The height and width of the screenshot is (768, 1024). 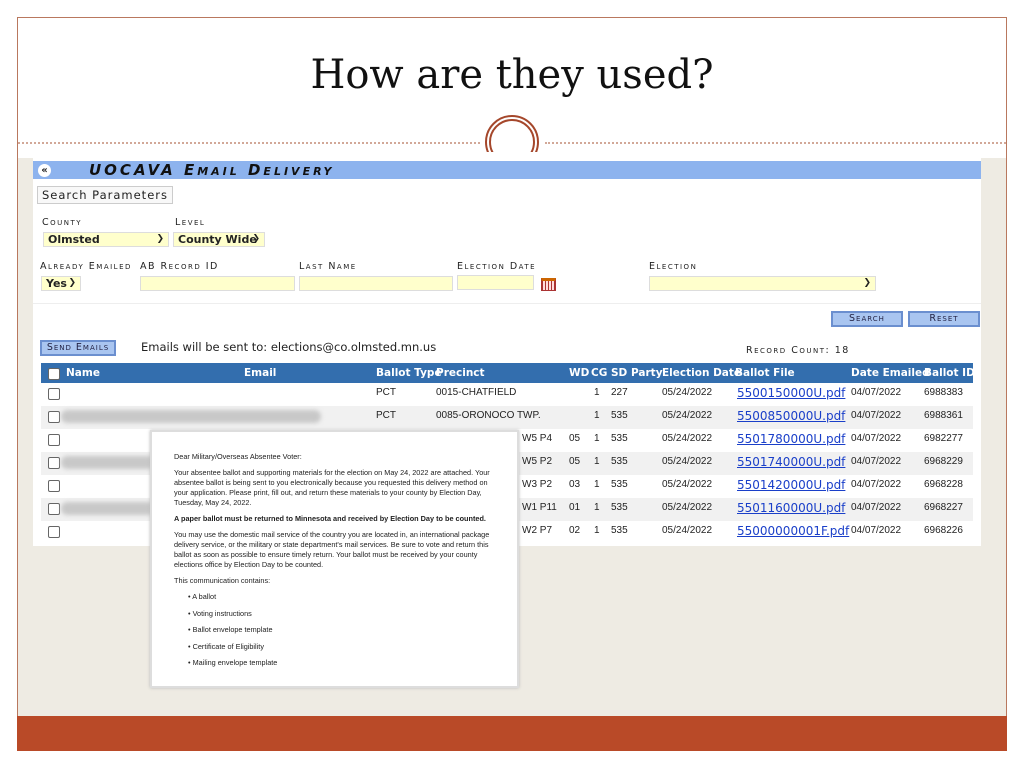 What do you see at coordinates (61, 283) in the screenshot?
I see `already-emailed-select: Yes ❯` at bounding box center [61, 283].